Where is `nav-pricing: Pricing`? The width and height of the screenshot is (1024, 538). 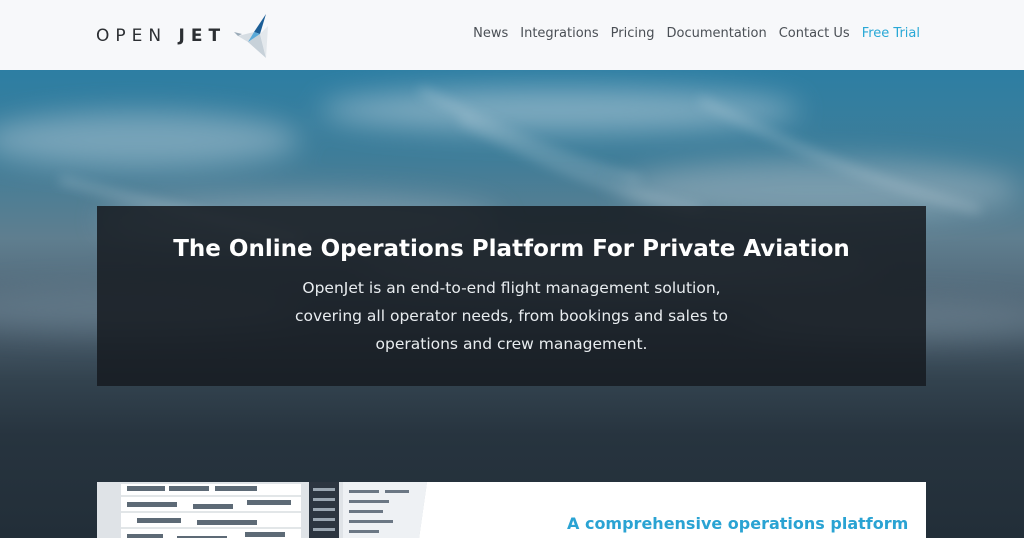
nav-pricing: Pricing is located at coordinates (633, 33).